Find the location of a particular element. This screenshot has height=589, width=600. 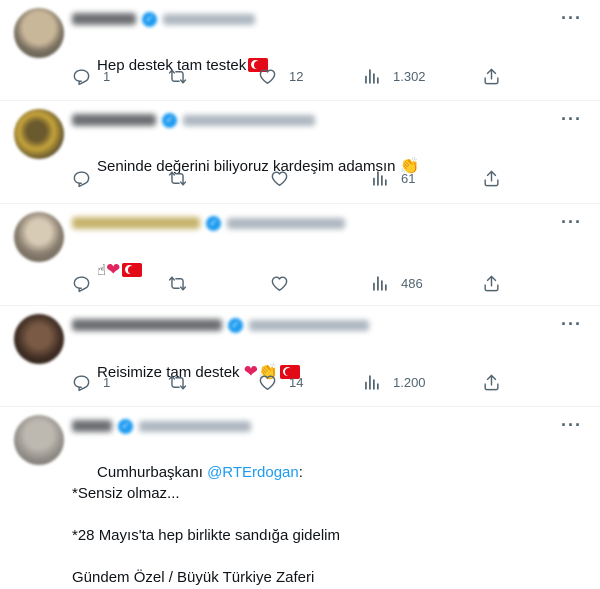

tweet-actions: 1 12 1.302 is located at coordinates (292, 79).